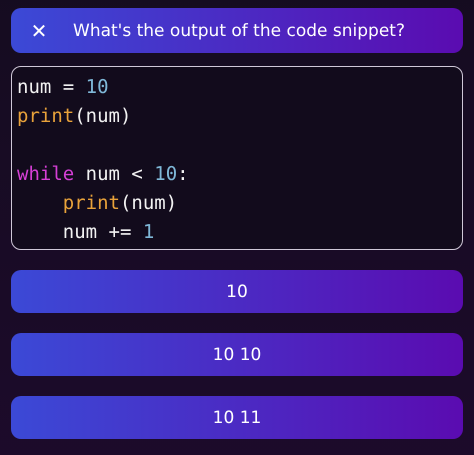  I want to click on answer-button: 10 10, so click(237, 354).